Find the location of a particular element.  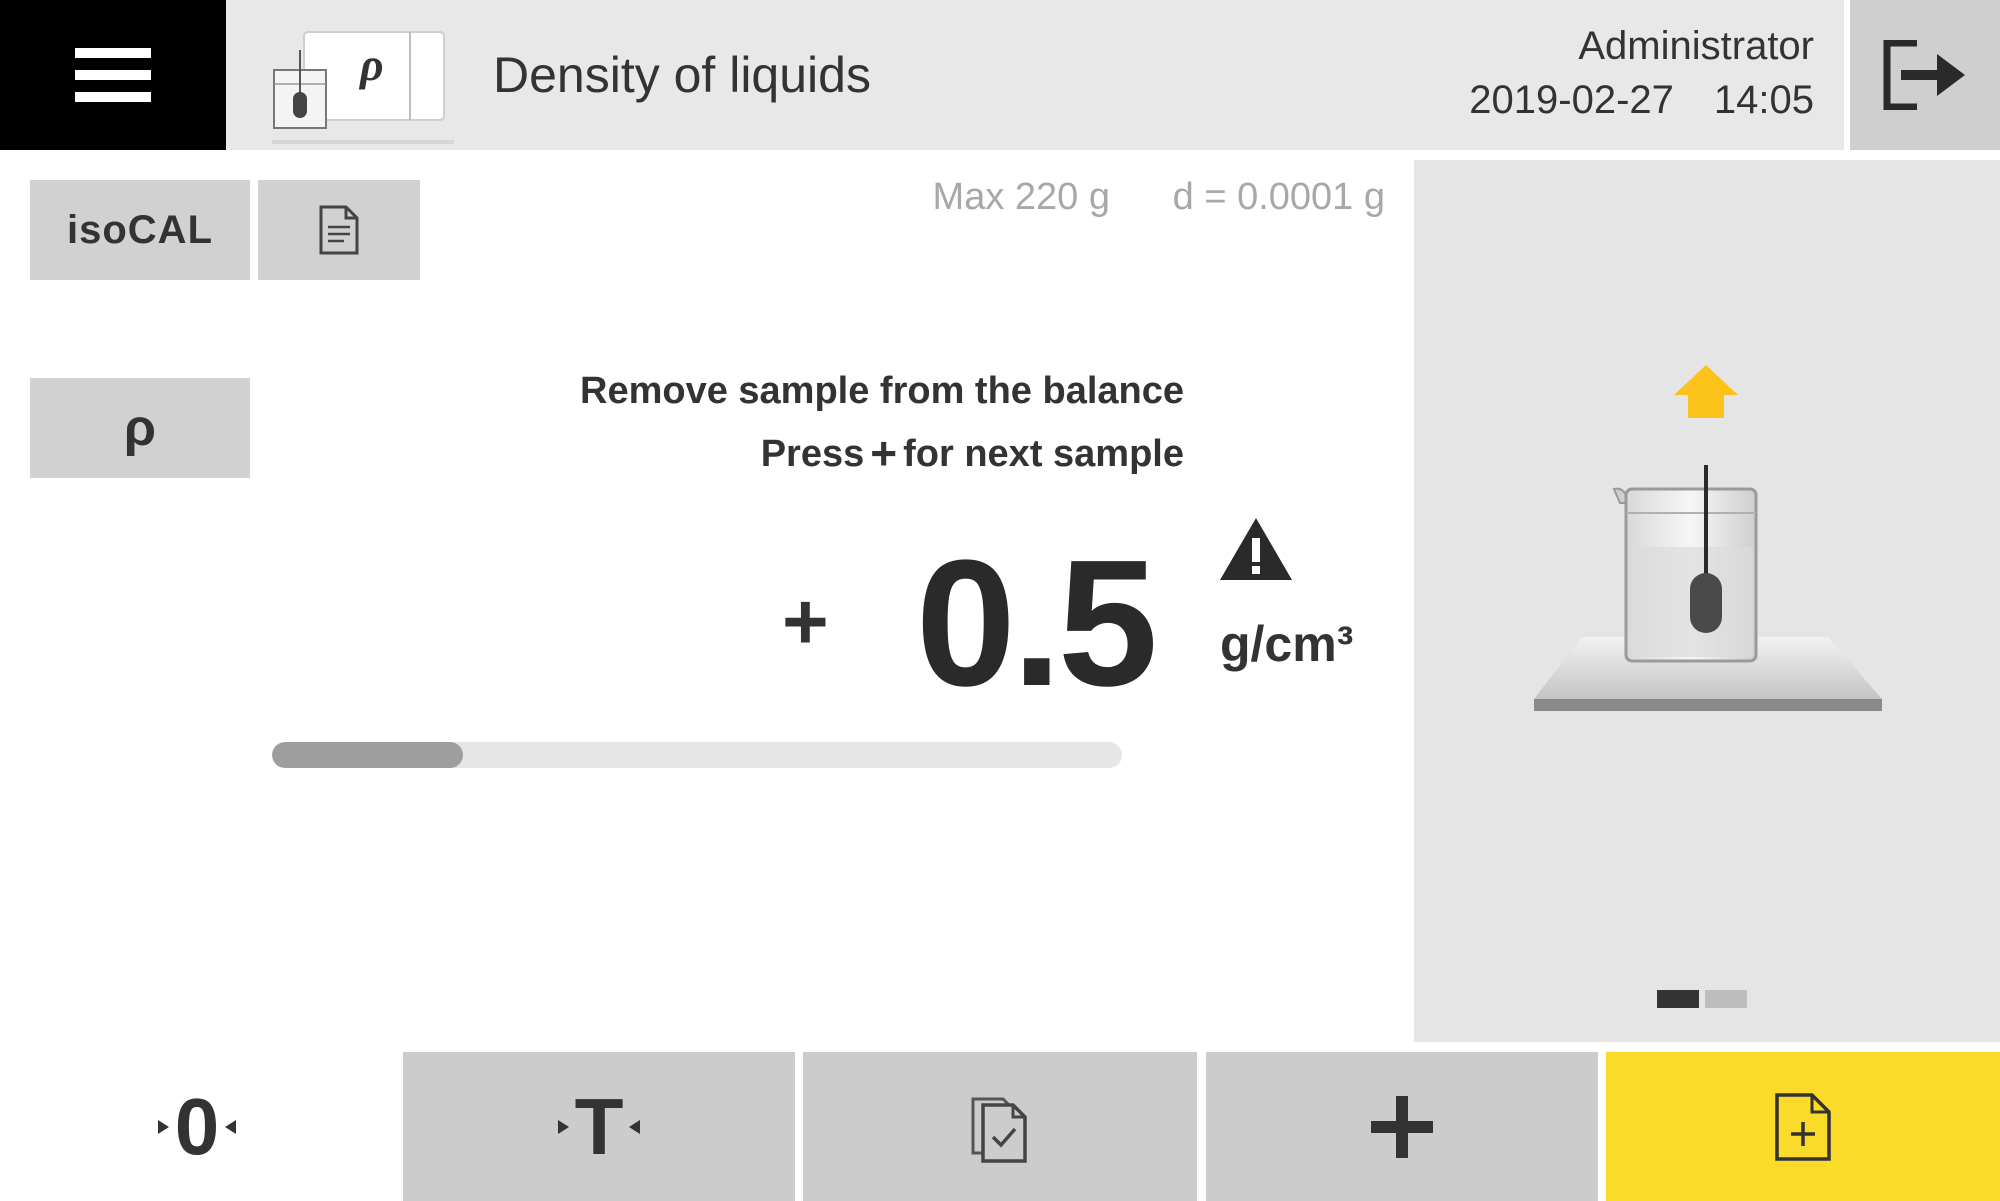

logout-icon is located at coordinates (1924, 75).